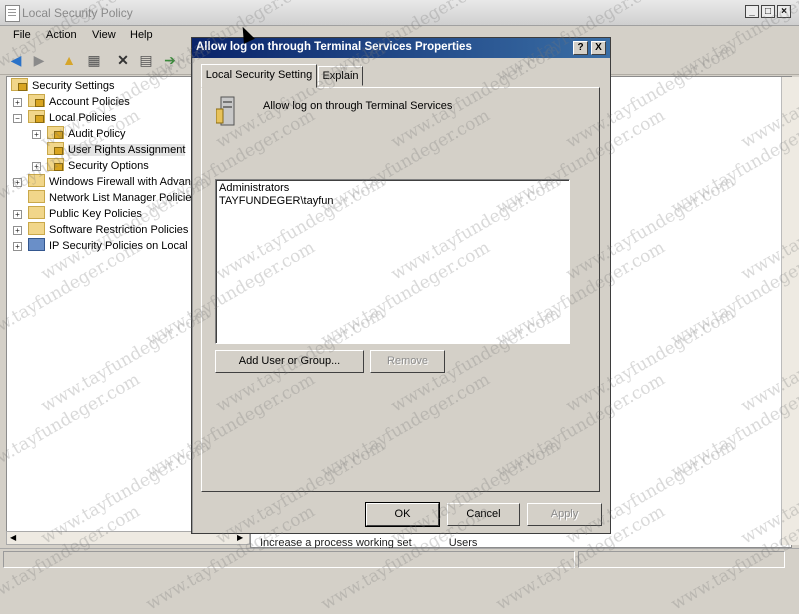 The width and height of the screenshot is (799, 614). I want to click on tree-item-account-policies: Account Policies, so click(79, 102).